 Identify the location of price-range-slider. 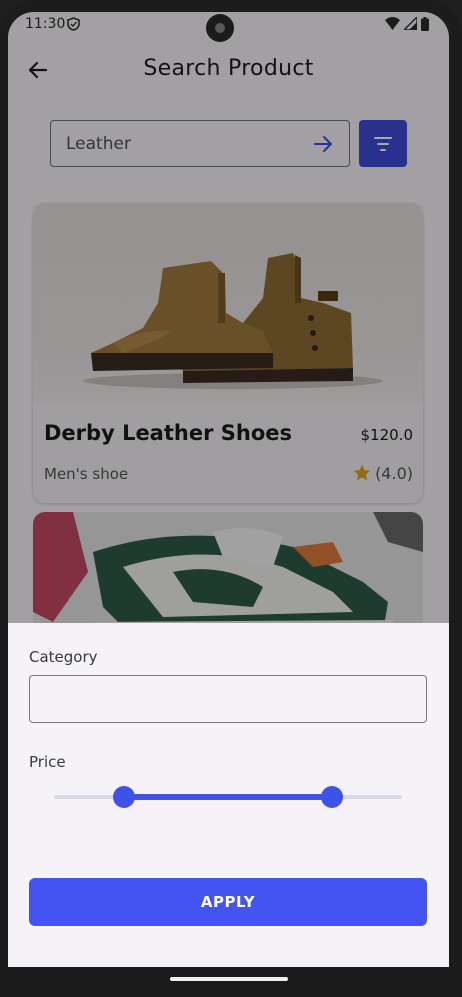
(228, 797).